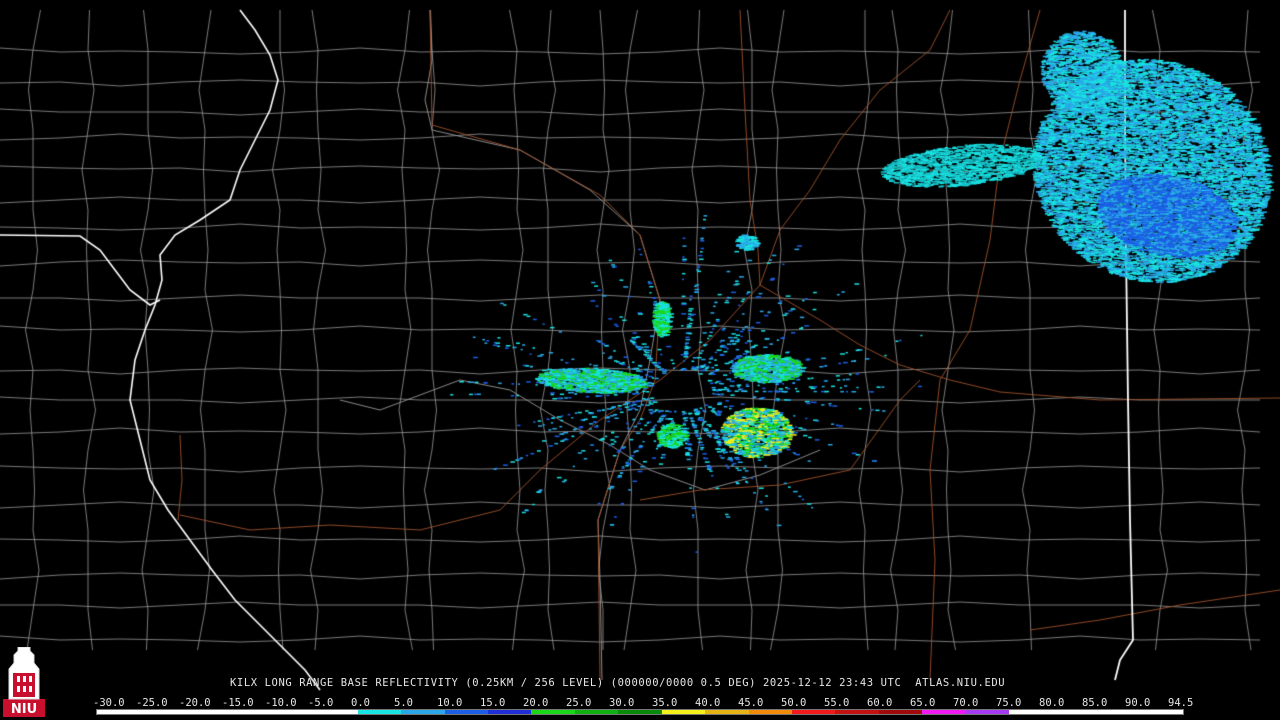 Image resolution: width=1280 pixels, height=720 pixels. What do you see at coordinates (923, 703) in the screenshot?
I see `scale-label: 65.0` at bounding box center [923, 703].